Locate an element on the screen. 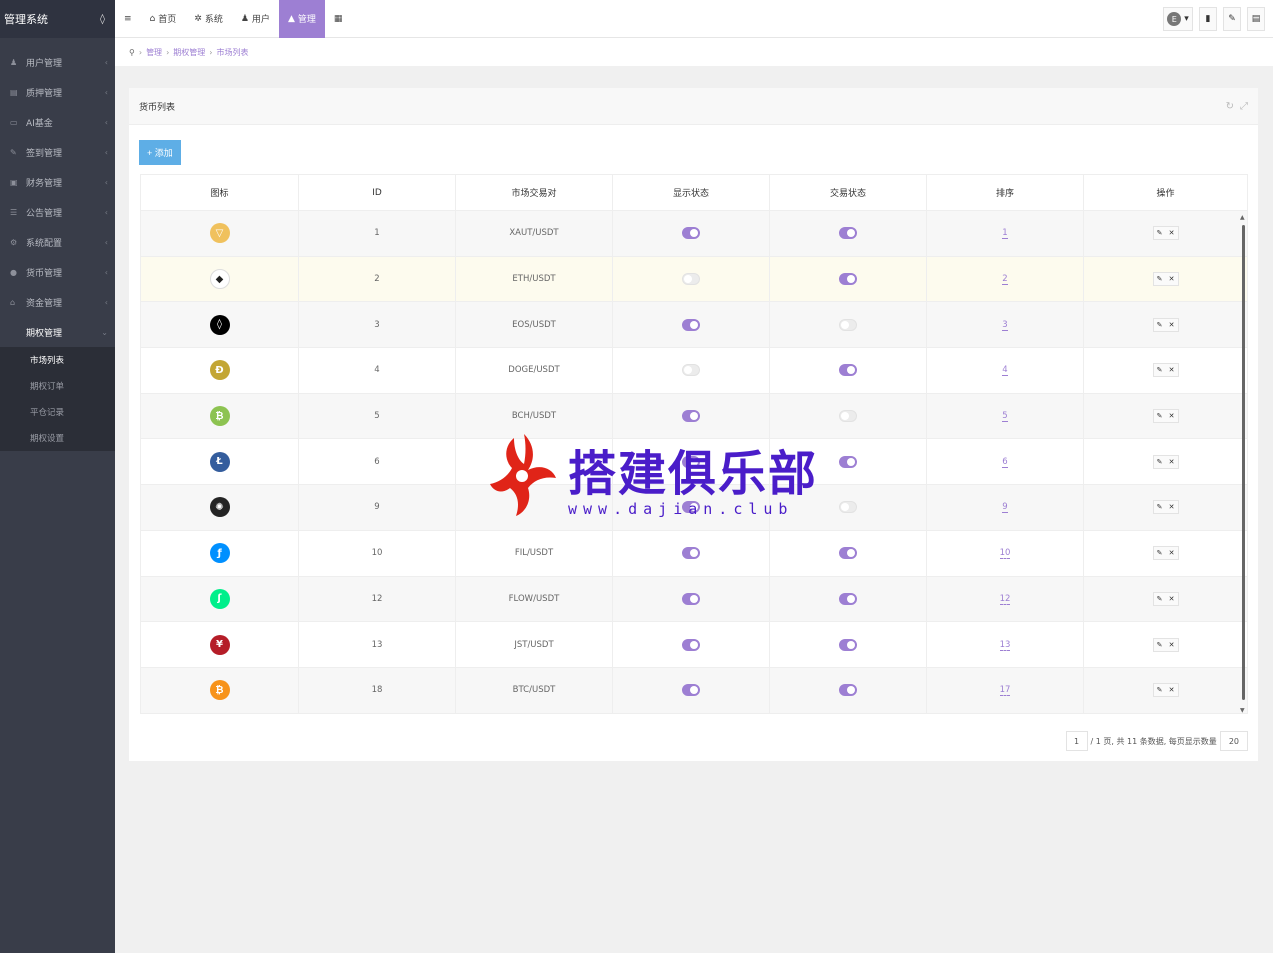  sort-editable: 12 is located at coordinates (1005, 599).